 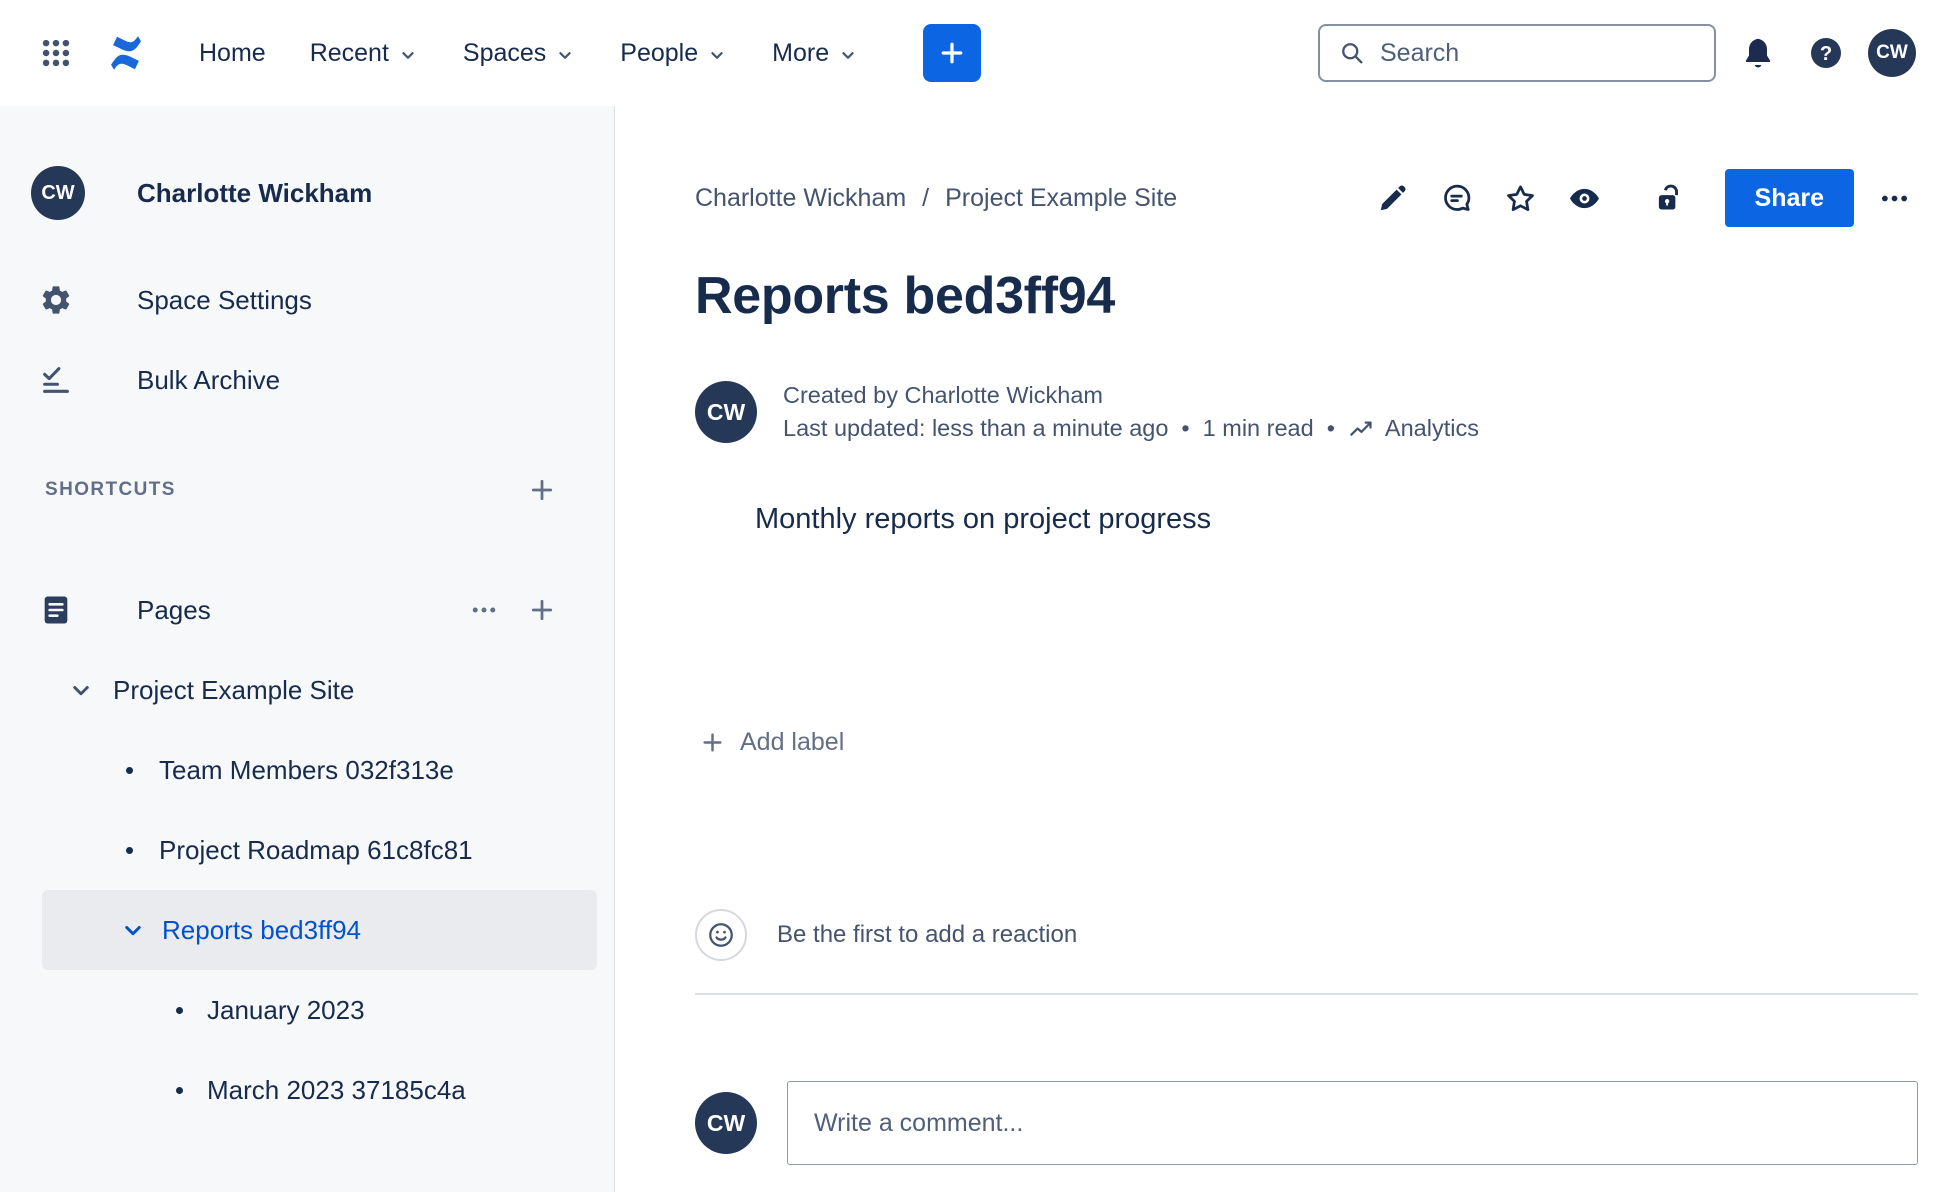 What do you see at coordinates (1892, 53) in the screenshot?
I see `profile-avatar: CW` at bounding box center [1892, 53].